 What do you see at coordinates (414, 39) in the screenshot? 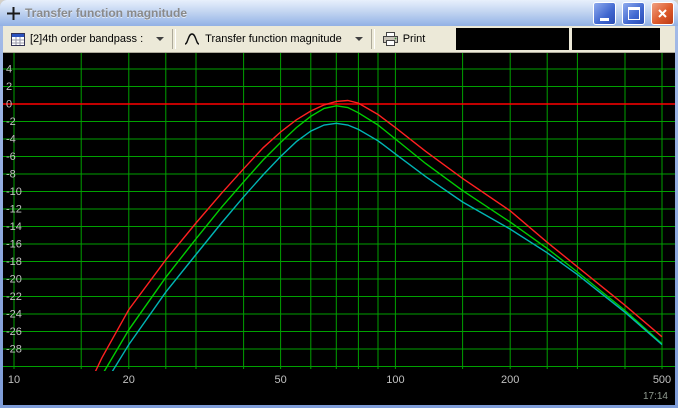
I see `print-button-label: Print` at bounding box center [414, 39].